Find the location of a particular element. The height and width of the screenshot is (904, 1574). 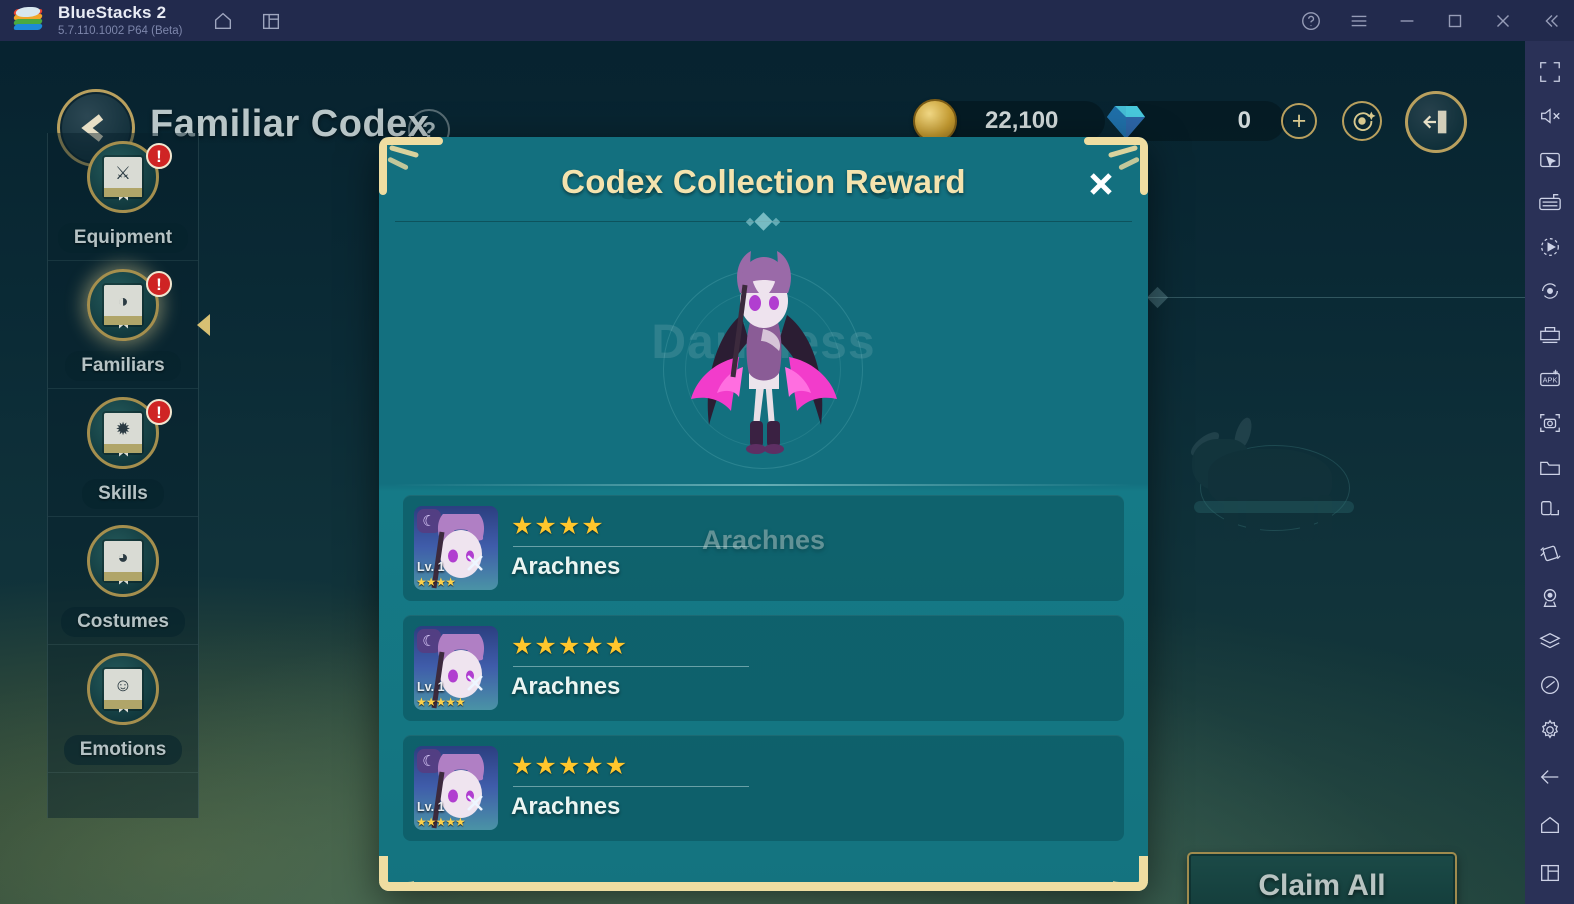

app-version: 5.7.110.1002 P64 (Beta) is located at coordinates (120, 30).